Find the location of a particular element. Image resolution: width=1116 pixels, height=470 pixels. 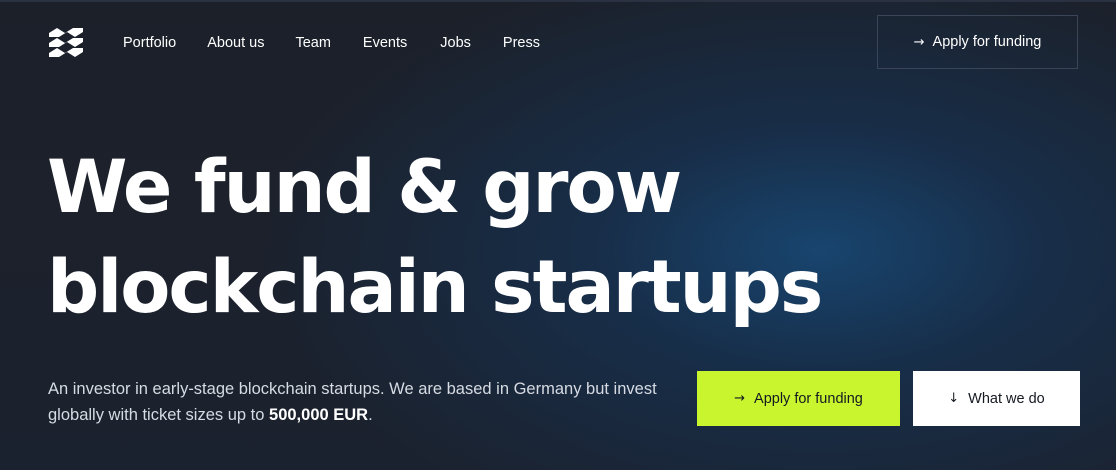

apply-button-label: Apply for funding is located at coordinates (808, 398).